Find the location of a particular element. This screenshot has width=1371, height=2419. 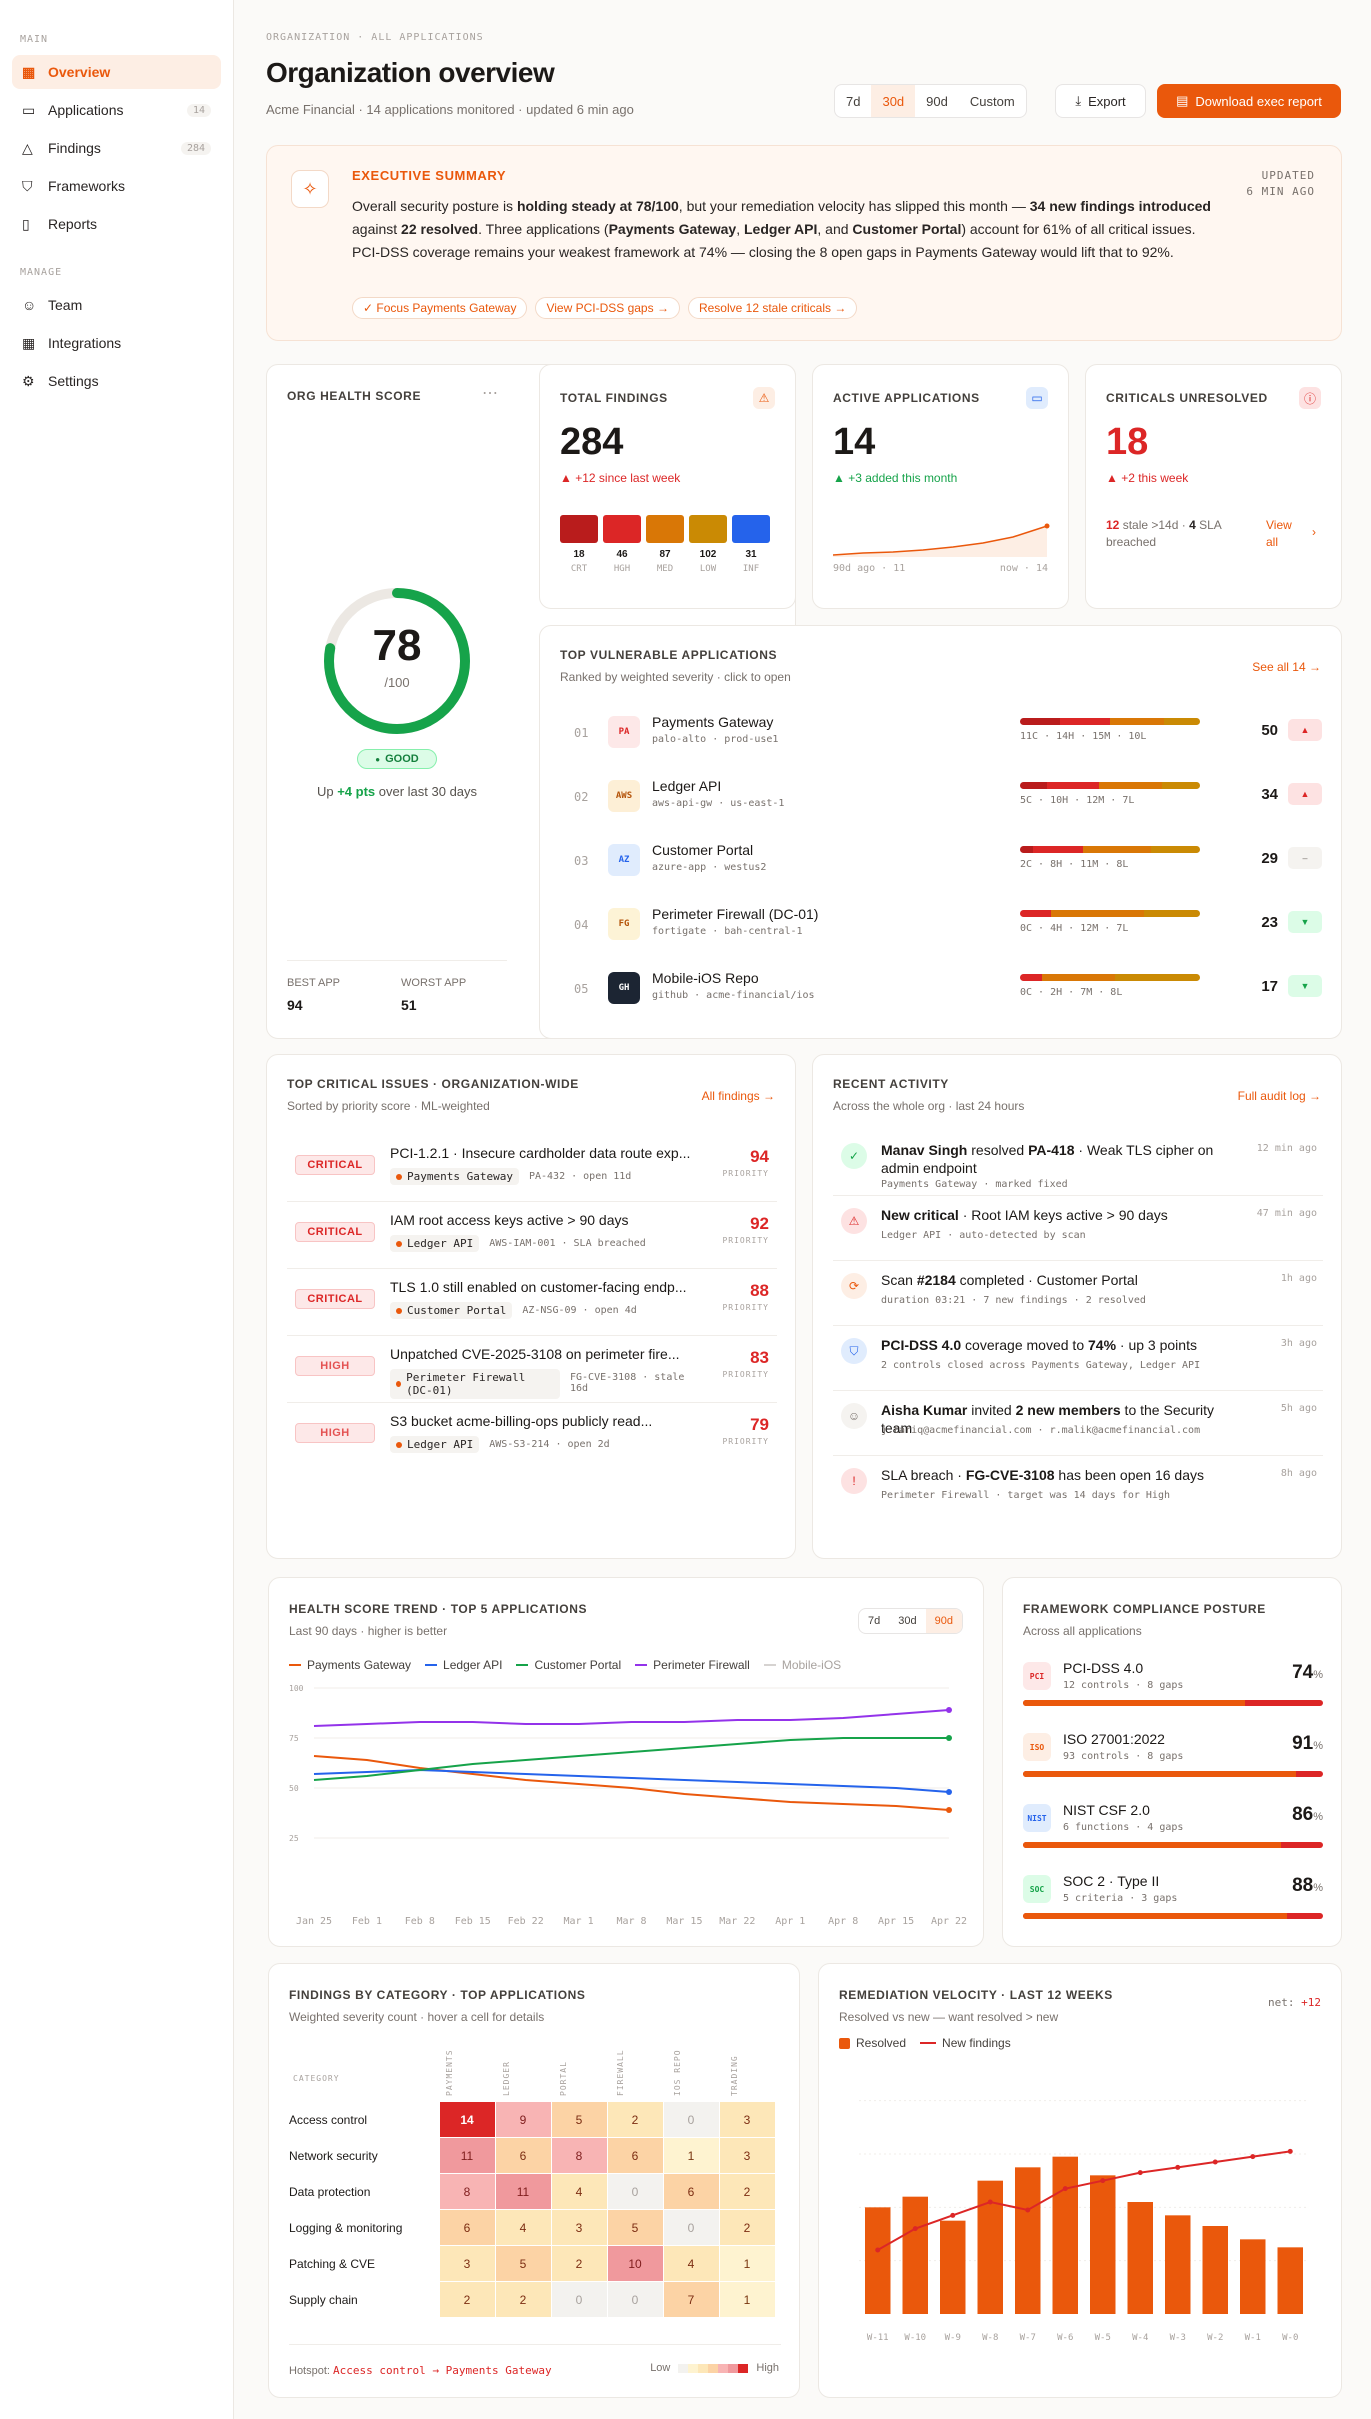

trend-x-tick: Feb 15 is located at coordinates (473, 1921).